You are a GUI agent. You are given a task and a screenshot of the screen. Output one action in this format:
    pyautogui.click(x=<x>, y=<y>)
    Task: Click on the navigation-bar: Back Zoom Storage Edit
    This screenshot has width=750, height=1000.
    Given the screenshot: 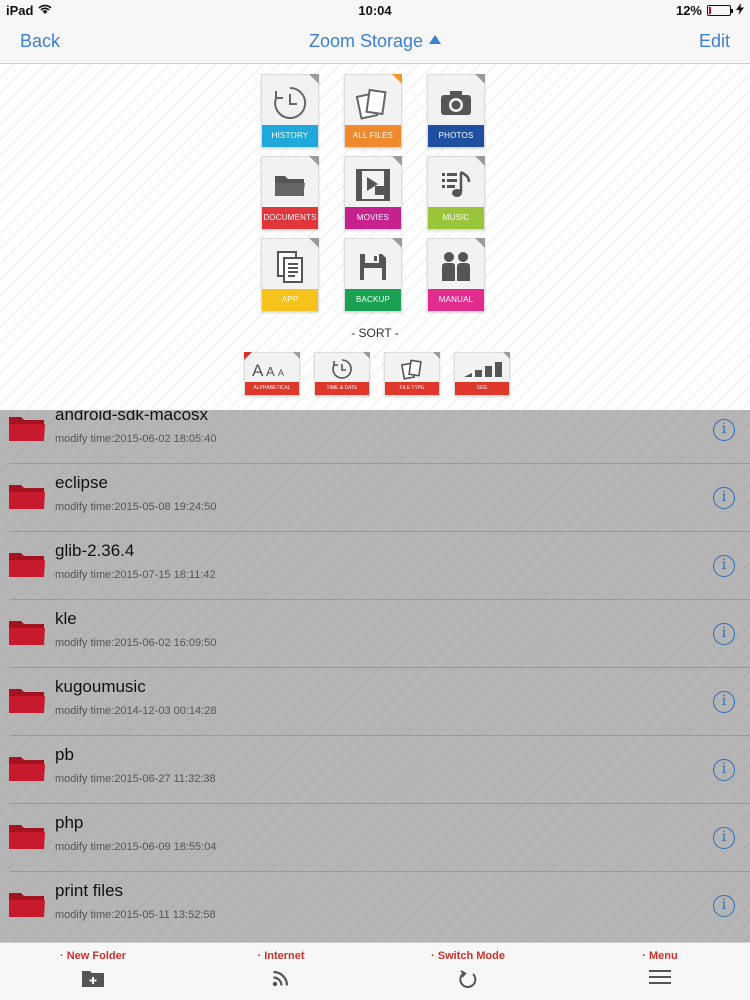 What is the action you would take?
    pyautogui.click(x=375, y=43)
    